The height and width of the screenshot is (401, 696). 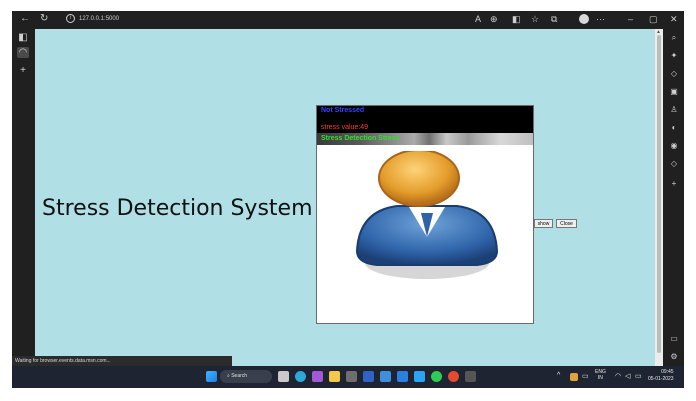 I want to click on minimize-button: –, so click(x=630, y=19).